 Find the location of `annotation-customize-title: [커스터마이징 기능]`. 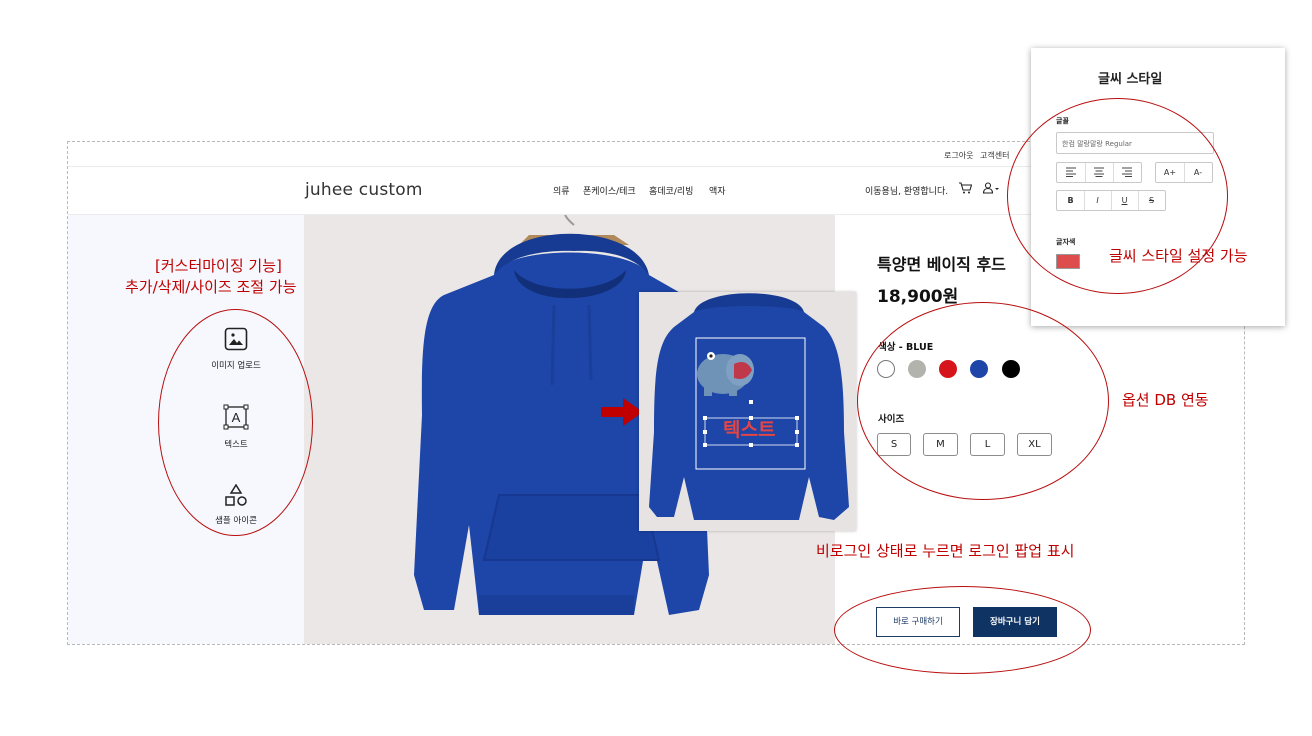

annotation-customize-title: [커스터마이징 기능] is located at coordinates (218, 266).